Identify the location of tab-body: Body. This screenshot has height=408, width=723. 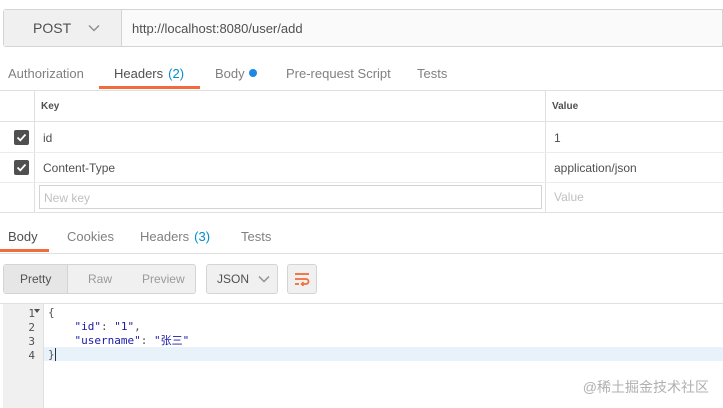
(236, 73).